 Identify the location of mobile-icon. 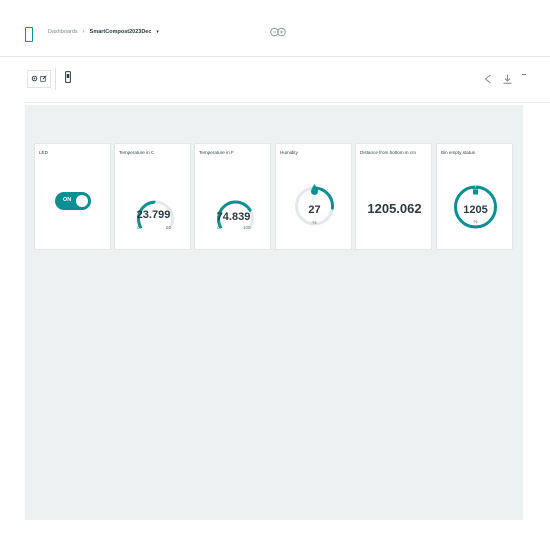
(68, 77).